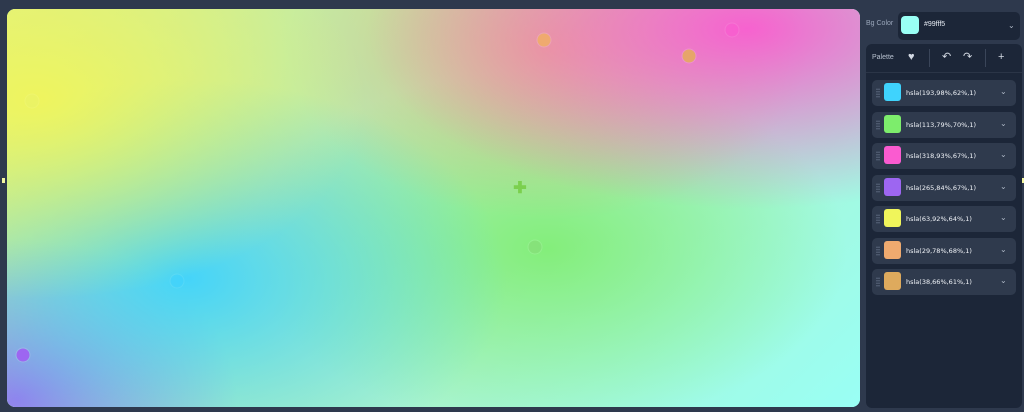  What do you see at coordinates (939, 282) in the screenshot?
I see `palette-color-value: hsla(38,66%,61%,1)` at bounding box center [939, 282].